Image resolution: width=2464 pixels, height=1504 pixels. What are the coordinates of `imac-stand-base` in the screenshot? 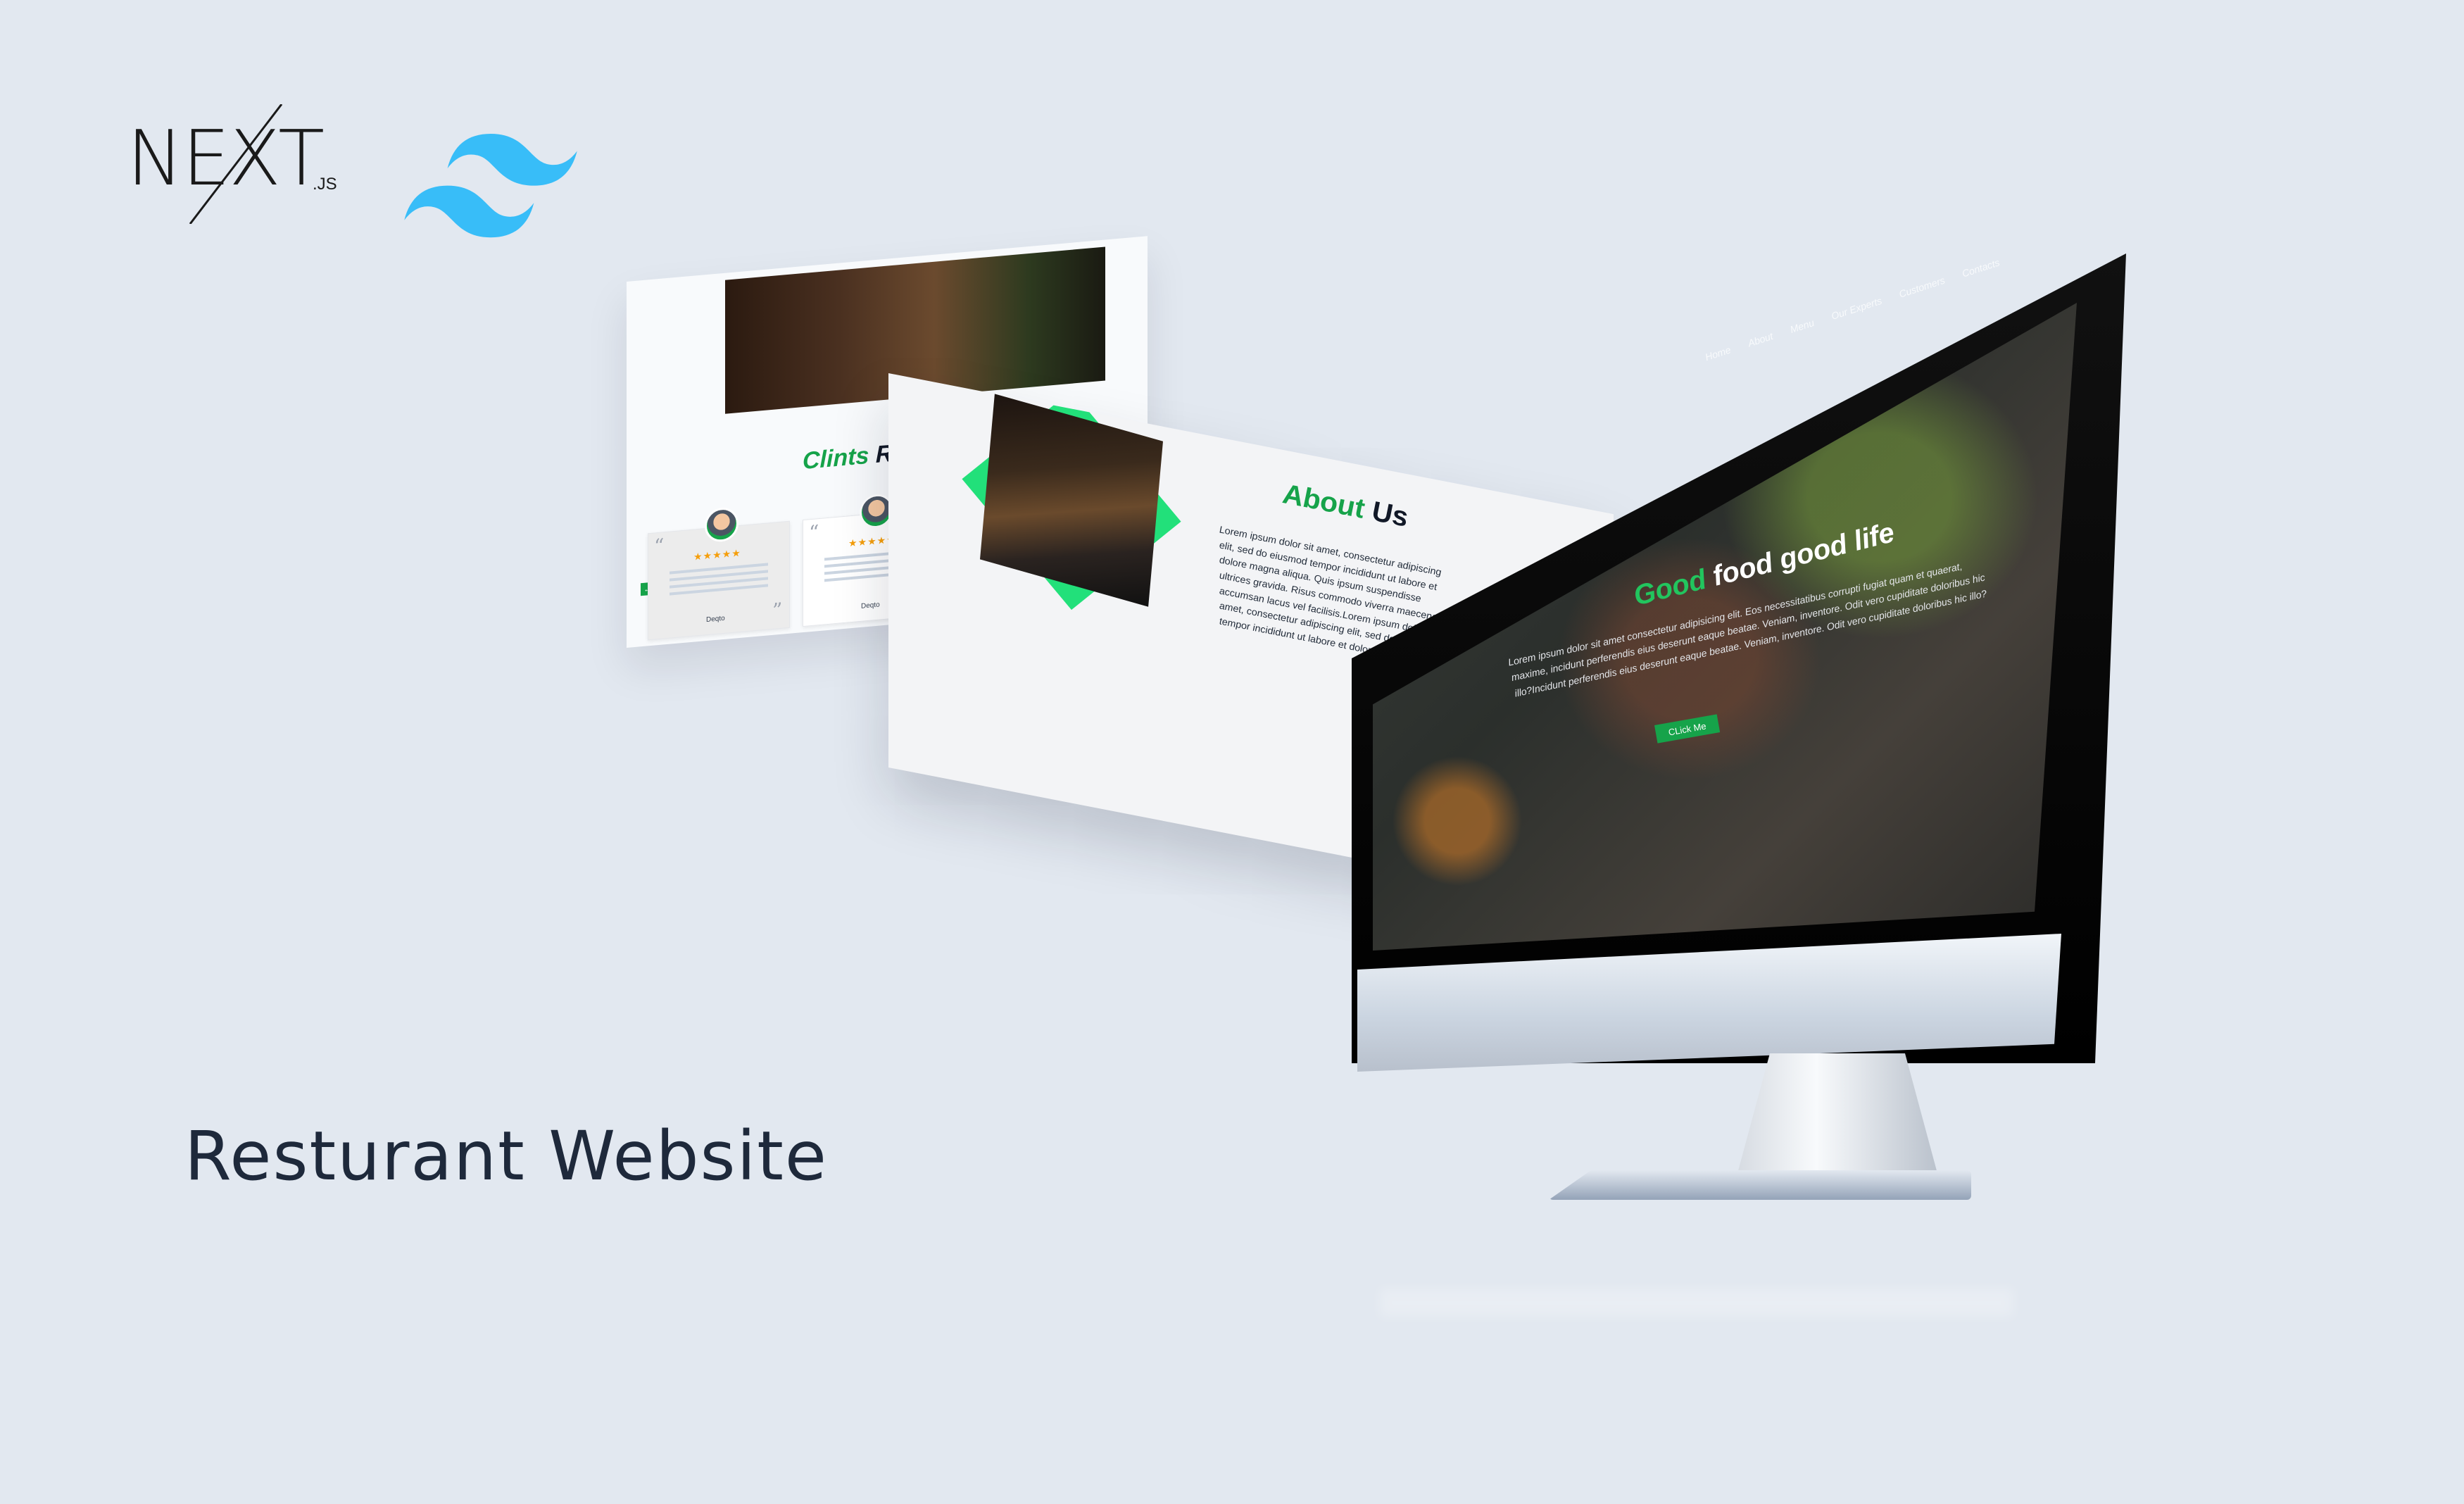 It's located at (1760, 1185).